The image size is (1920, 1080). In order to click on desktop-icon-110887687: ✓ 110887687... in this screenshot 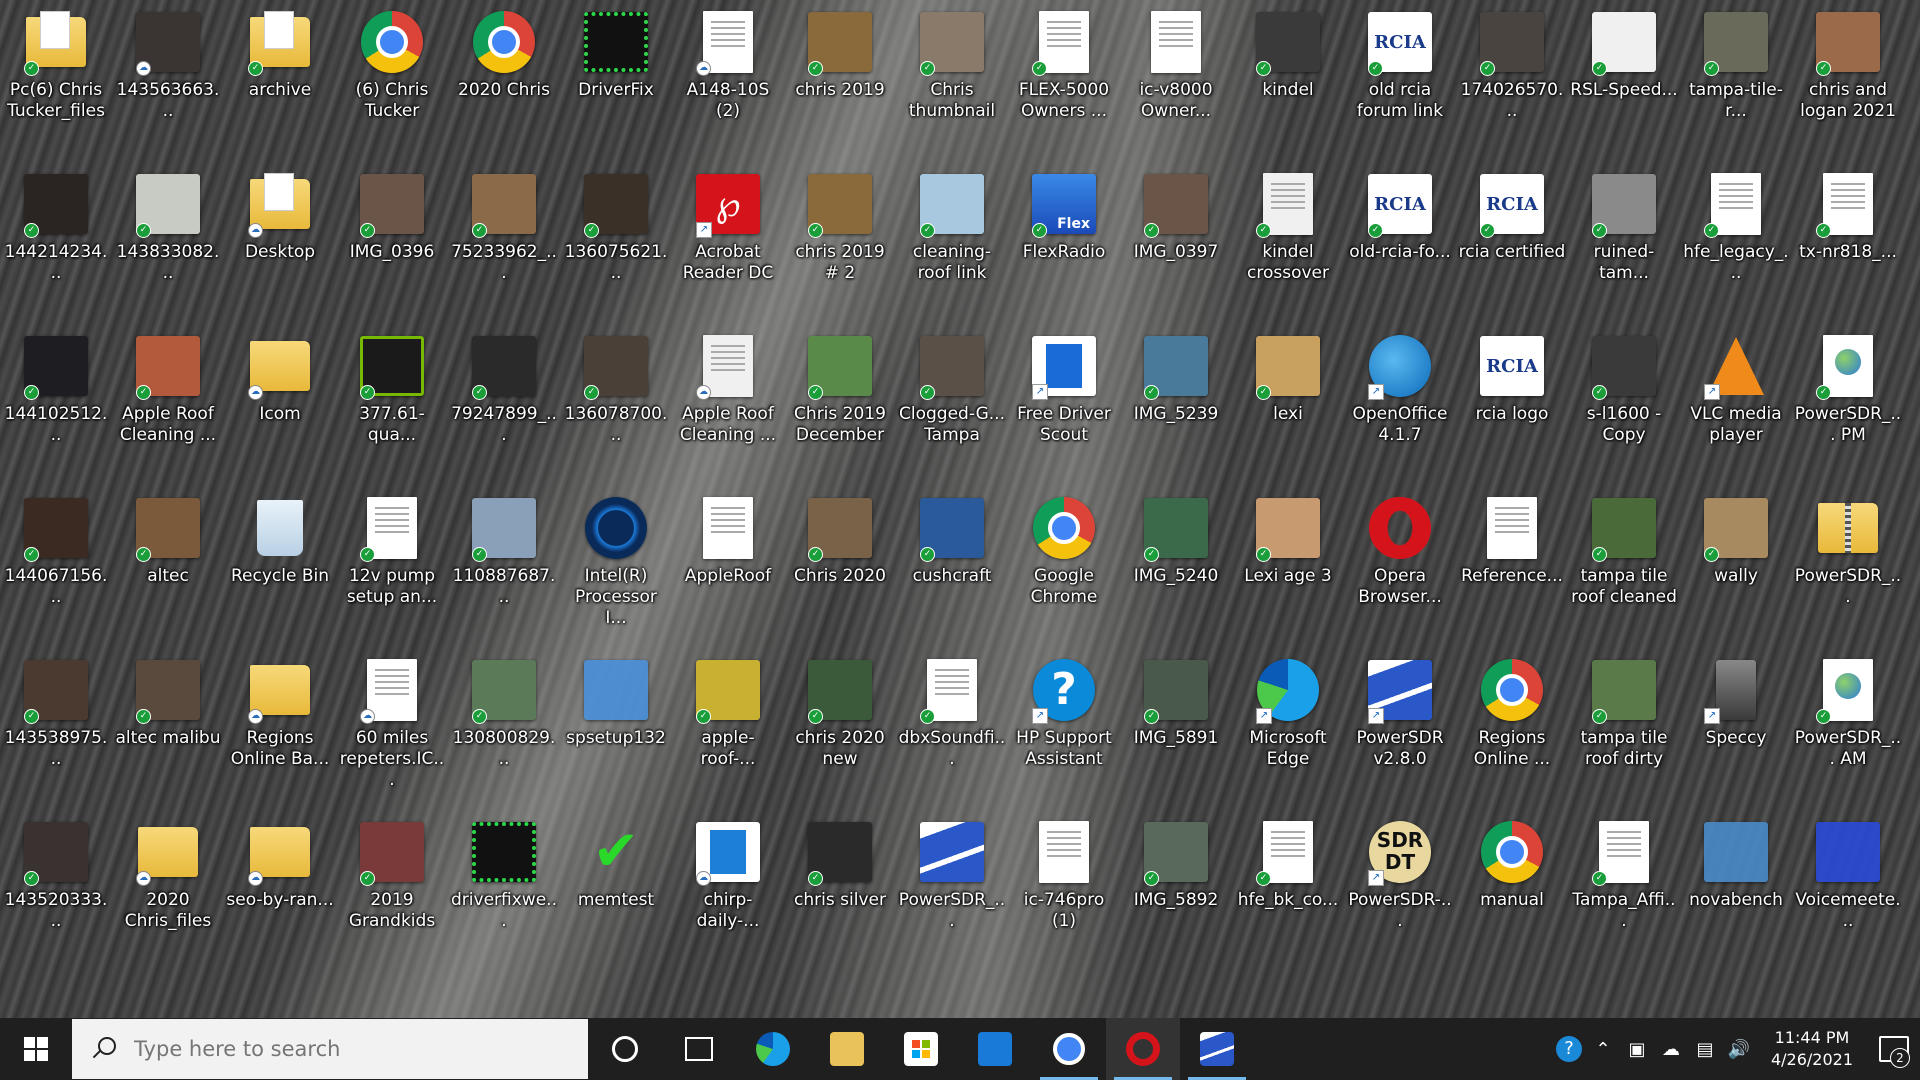, I will do `click(504, 567)`.